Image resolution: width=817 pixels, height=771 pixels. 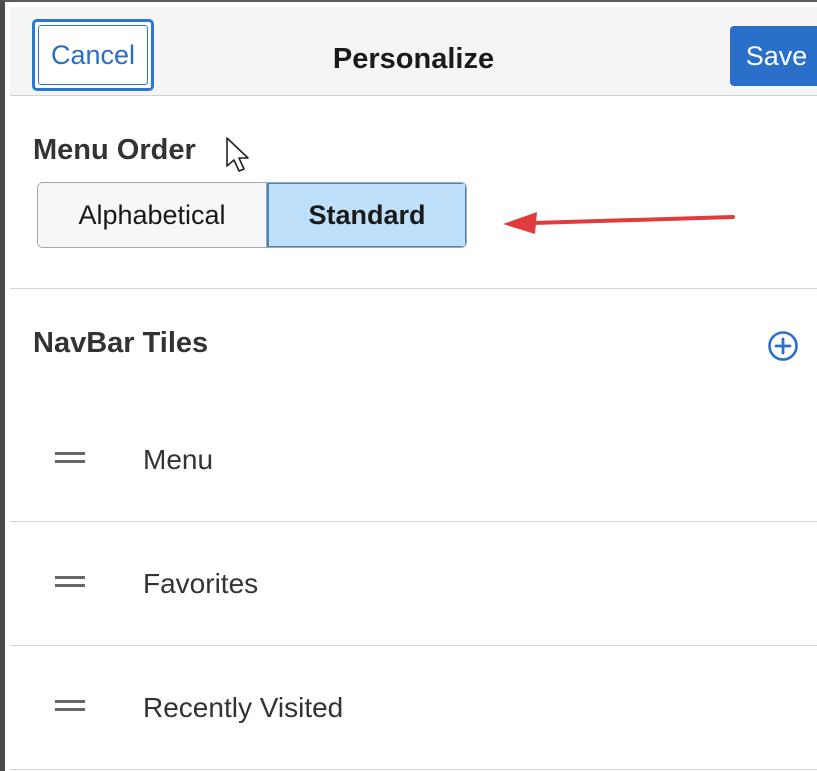 What do you see at coordinates (152, 215) in the screenshot?
I see `alphabetical-option: Alphabetical` at bounding box center [152, 215].